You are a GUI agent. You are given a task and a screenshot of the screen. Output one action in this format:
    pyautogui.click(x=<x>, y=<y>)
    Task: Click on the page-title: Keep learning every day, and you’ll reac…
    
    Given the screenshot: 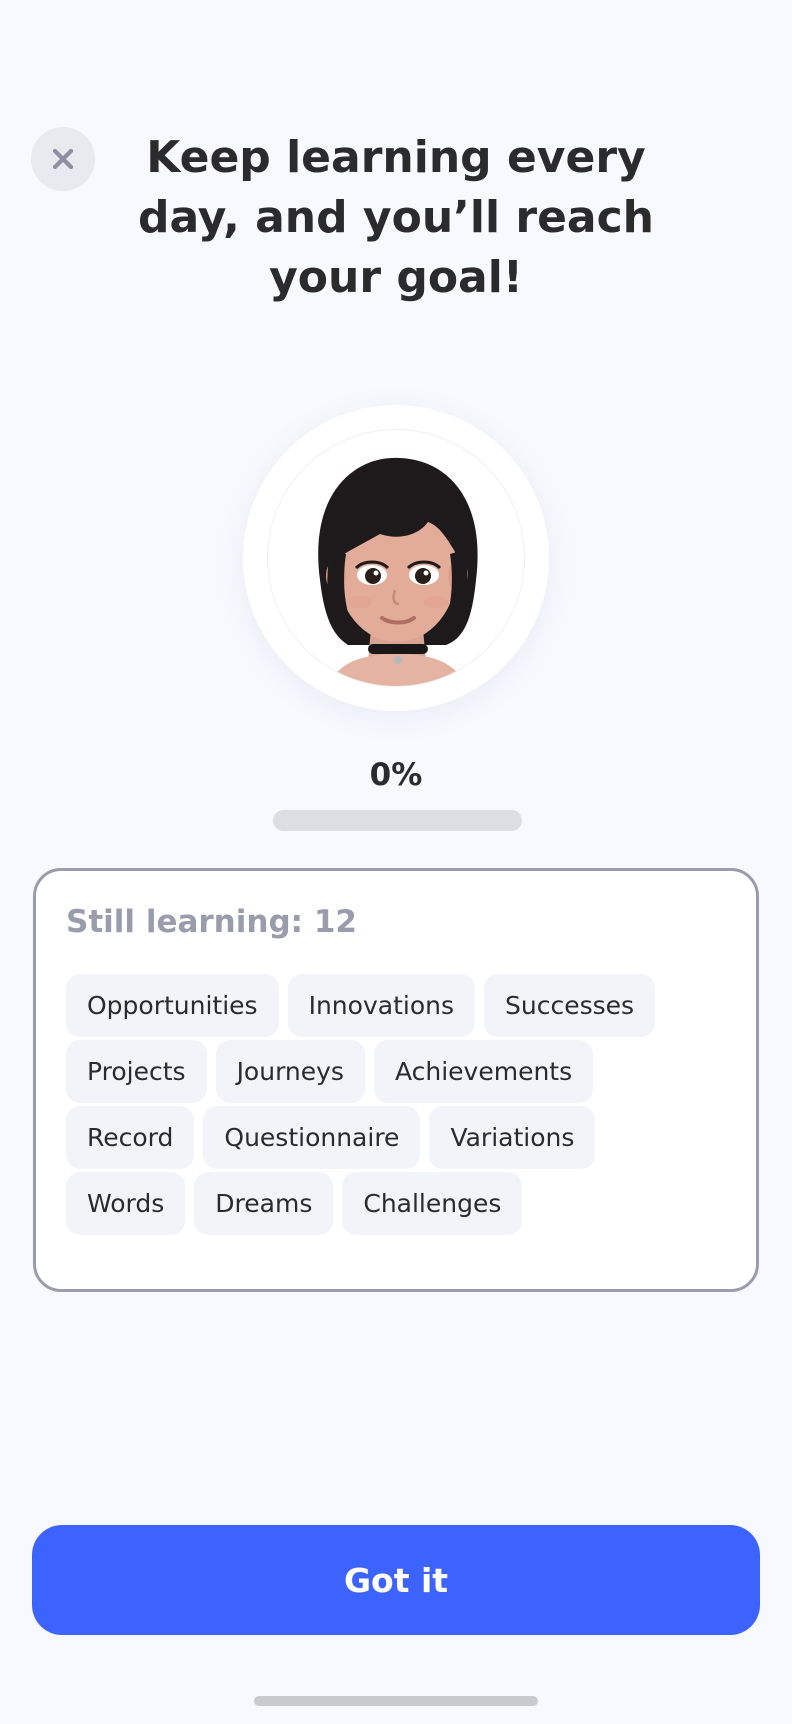 What is the action you would take?
    pyautogui.click(x=396, y=217)
    